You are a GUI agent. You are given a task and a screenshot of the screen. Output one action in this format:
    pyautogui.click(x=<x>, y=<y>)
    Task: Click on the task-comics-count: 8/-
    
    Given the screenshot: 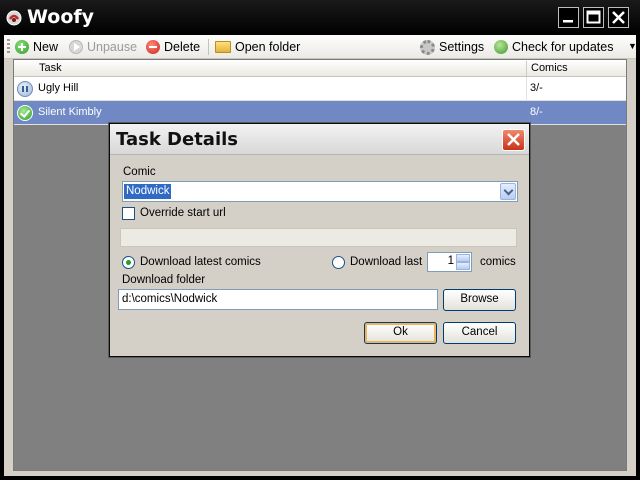 What is the action you would take?
    pyautogui.click(x=536, y=112)
    